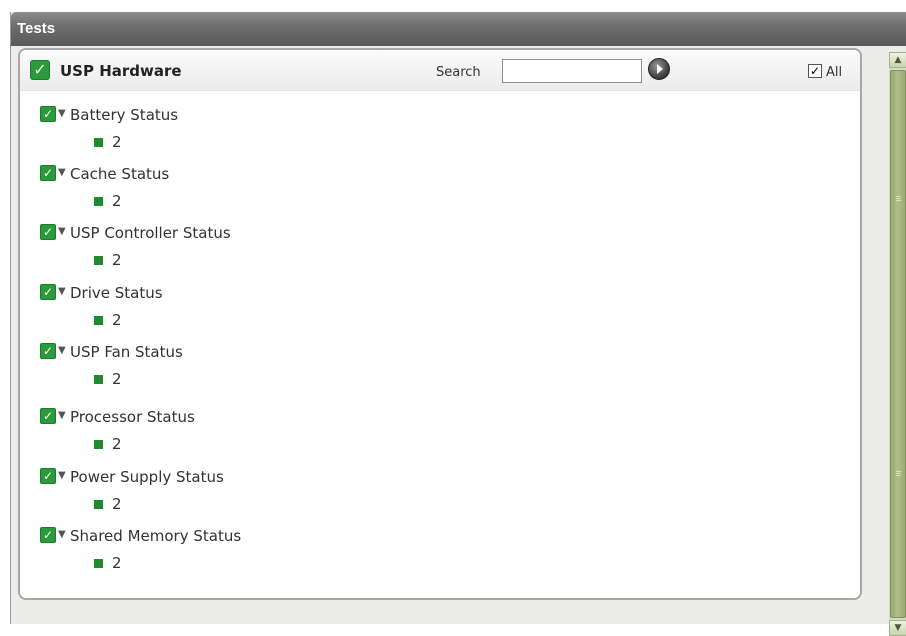 This screenshot has height=636, width=906. I want to click on search-go-button, so click(659, 69).